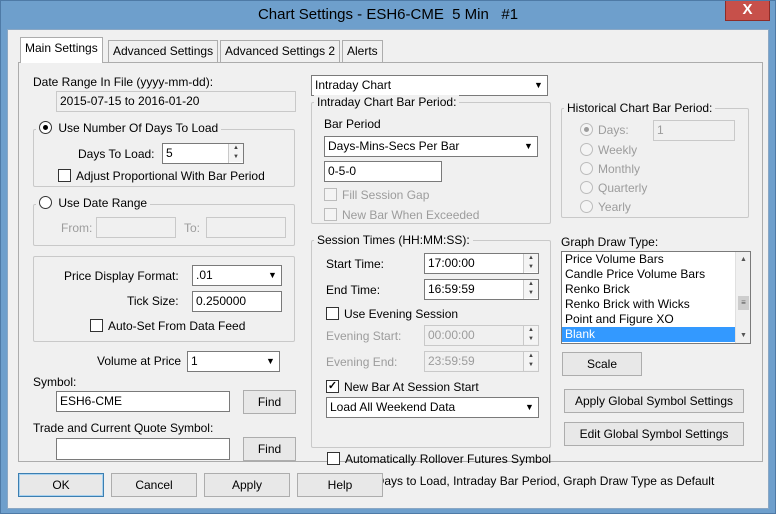 The width and height of the screenshot is (776, 514). What do you see at coordinates (362, 51) in the screenshot?
I see `tab-alerts: Alerts` at bounding box center [362, 51].